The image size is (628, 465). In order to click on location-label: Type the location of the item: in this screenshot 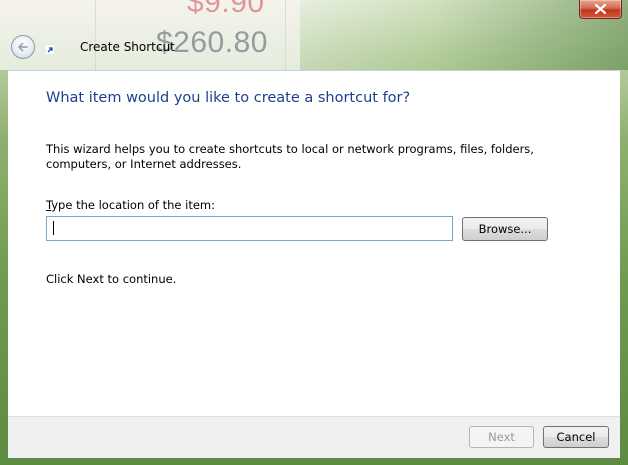, I will do `click(130, 205)`.